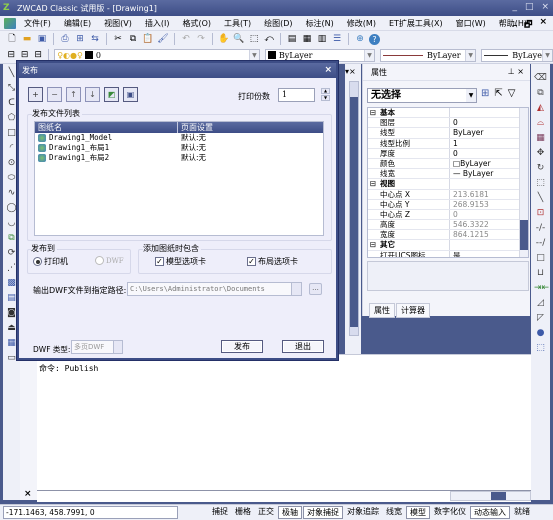  I want to click on cut-icon: ✂, so click(118, 39).